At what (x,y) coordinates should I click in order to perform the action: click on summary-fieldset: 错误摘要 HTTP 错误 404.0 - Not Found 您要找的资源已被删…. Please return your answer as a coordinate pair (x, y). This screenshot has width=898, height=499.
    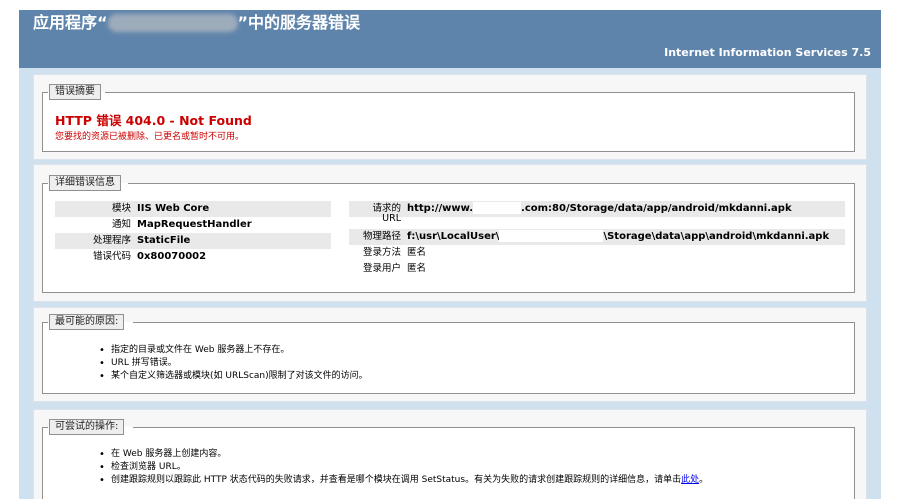
    Looking at the image, I should click on (448, 118).